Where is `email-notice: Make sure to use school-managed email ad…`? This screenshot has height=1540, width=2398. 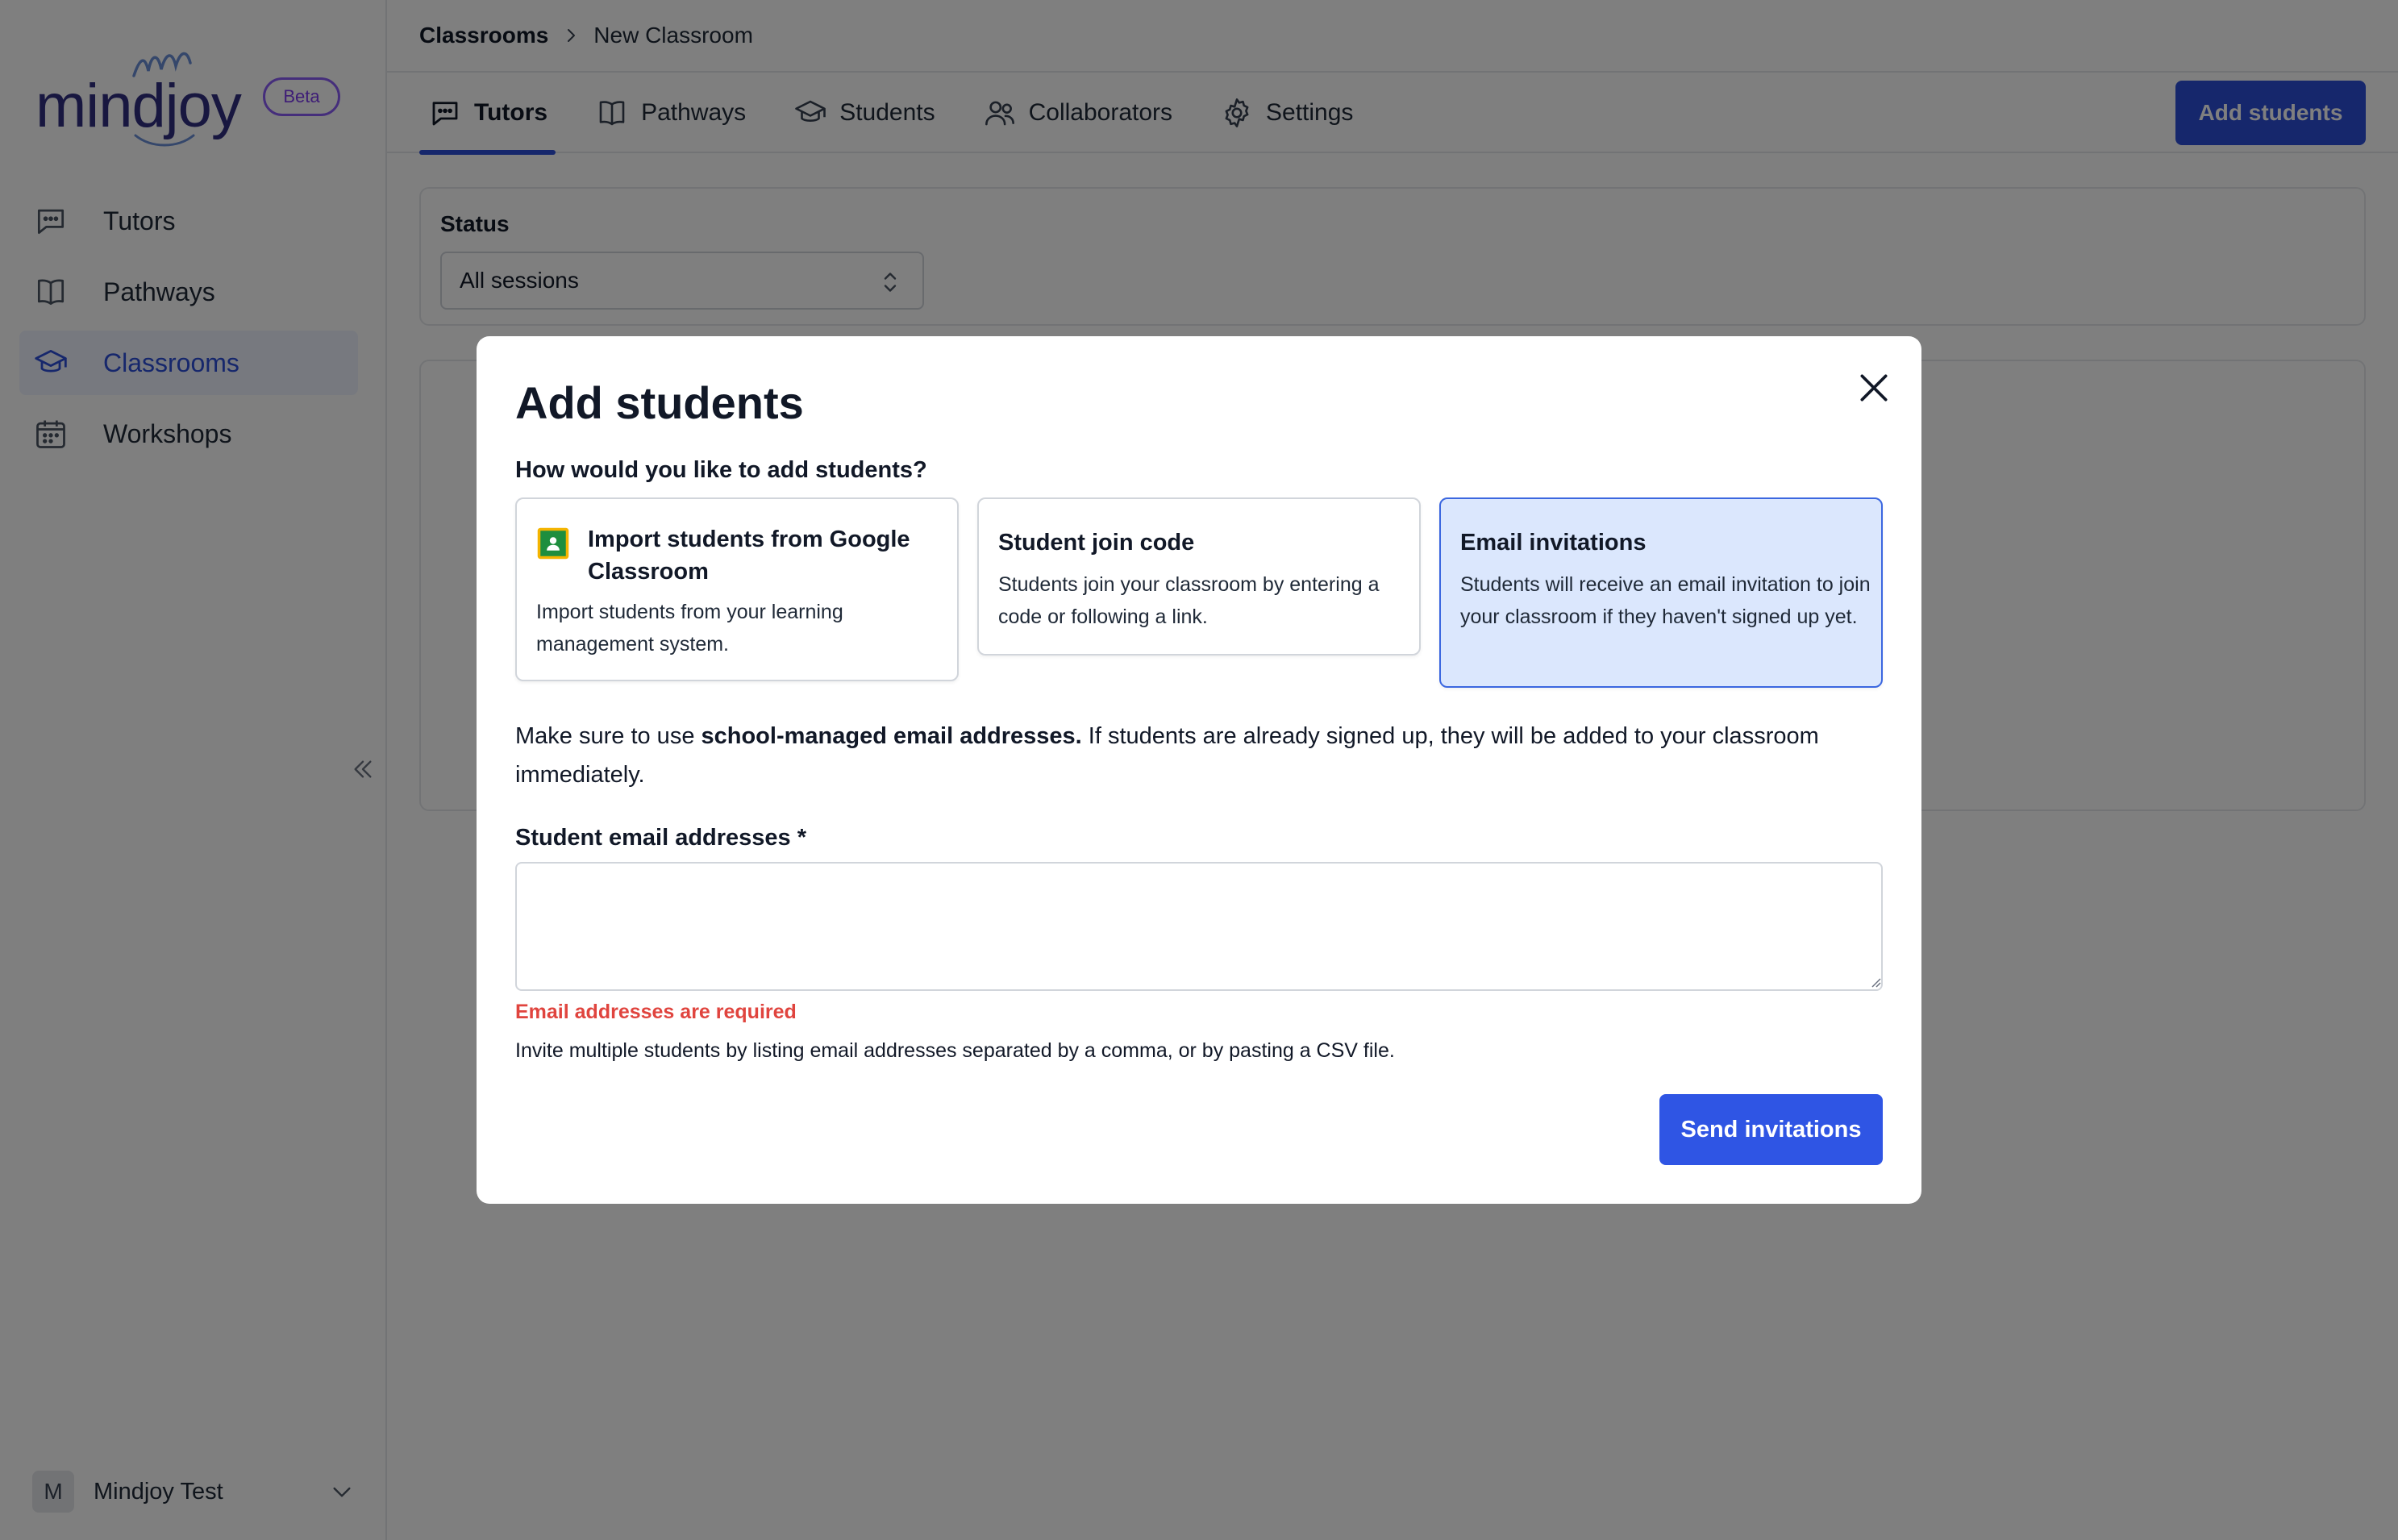 email-notice: Make sure to use school-managed email ad… is located at coordinates (1201, 755).